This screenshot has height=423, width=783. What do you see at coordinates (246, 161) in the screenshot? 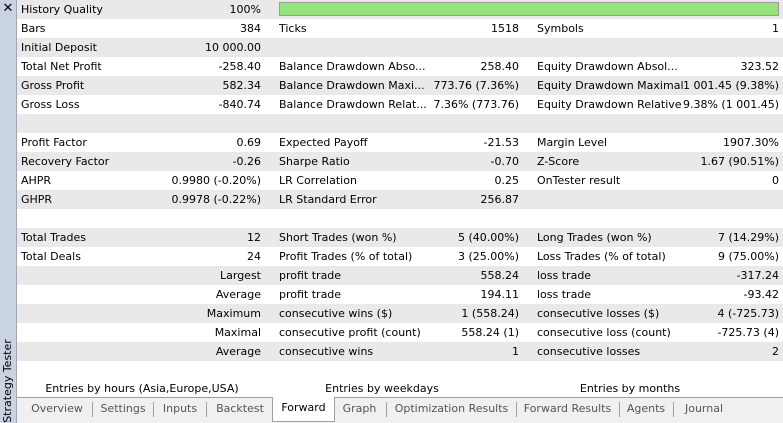
I see `report-col1-value: -0.26` at bounding box center [246, 161].